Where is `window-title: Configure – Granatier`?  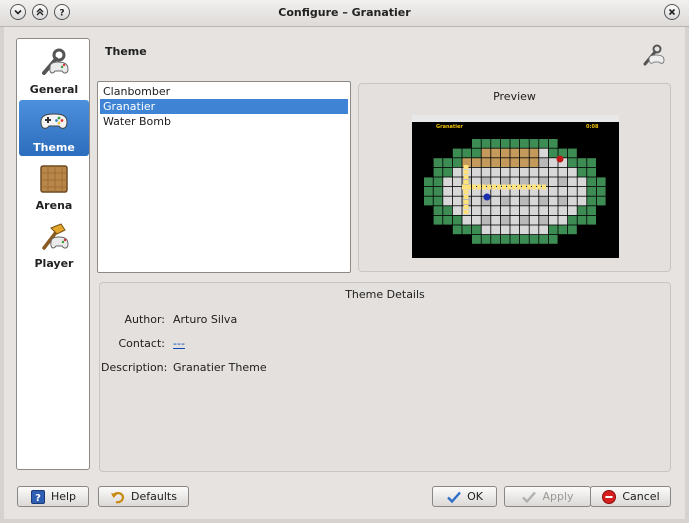 window-title: Configure – Granatier is located at coordinates (344, 12).